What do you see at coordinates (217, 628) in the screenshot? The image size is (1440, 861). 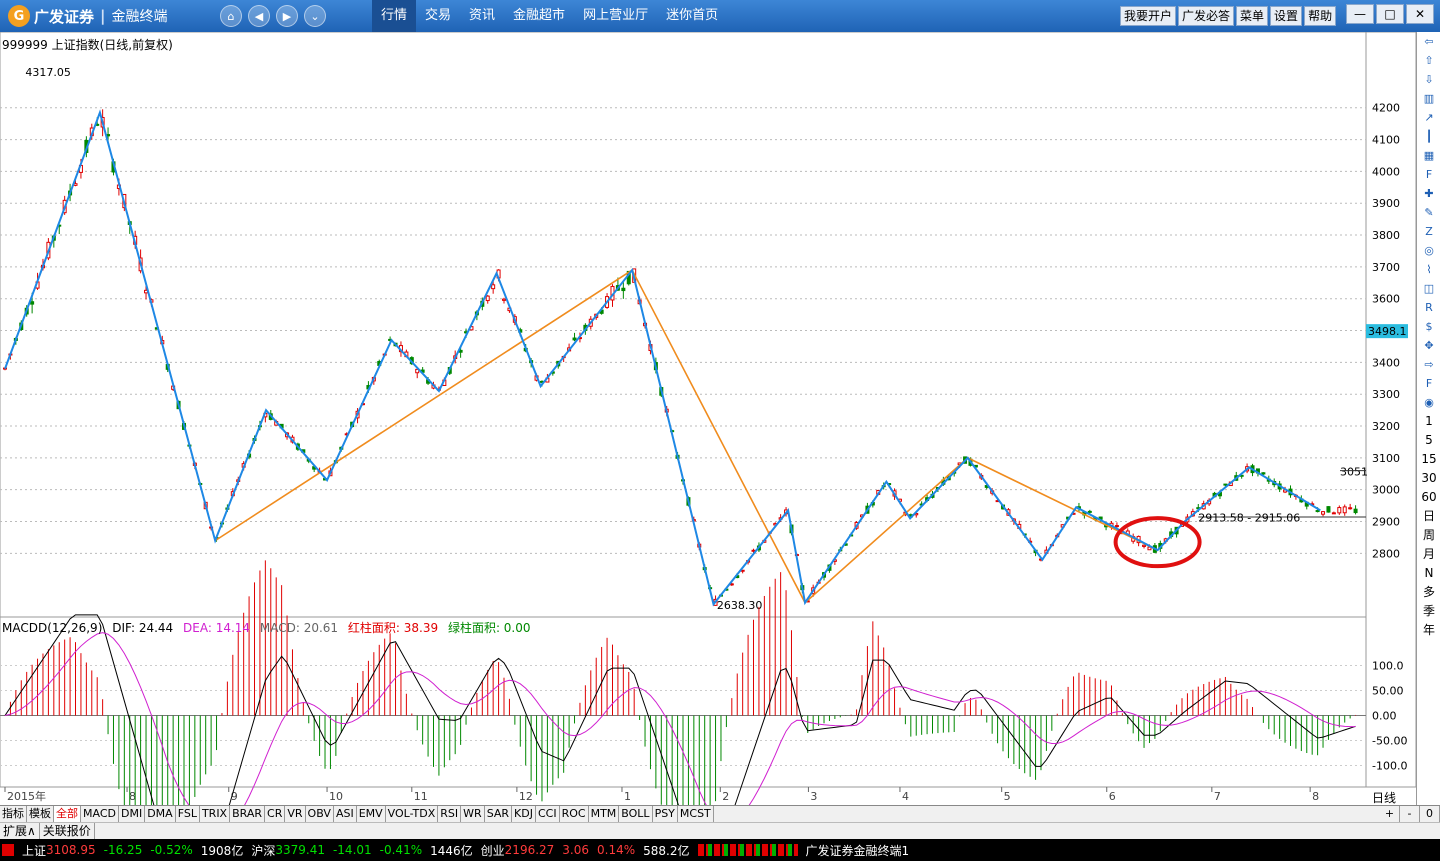 I see `macd-dea: DEA: 14.14` at bounding box center [217, 628].